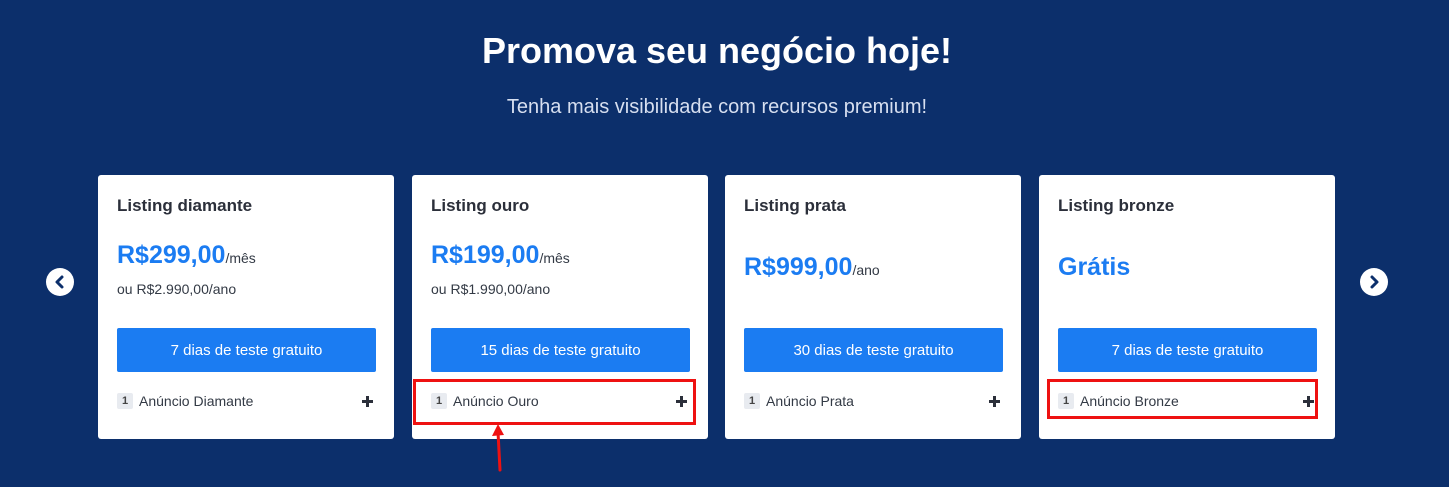 The image size is (1449, 487). I want to click on feature-row: 1 Anúncio Diamante, so click(246, 401).